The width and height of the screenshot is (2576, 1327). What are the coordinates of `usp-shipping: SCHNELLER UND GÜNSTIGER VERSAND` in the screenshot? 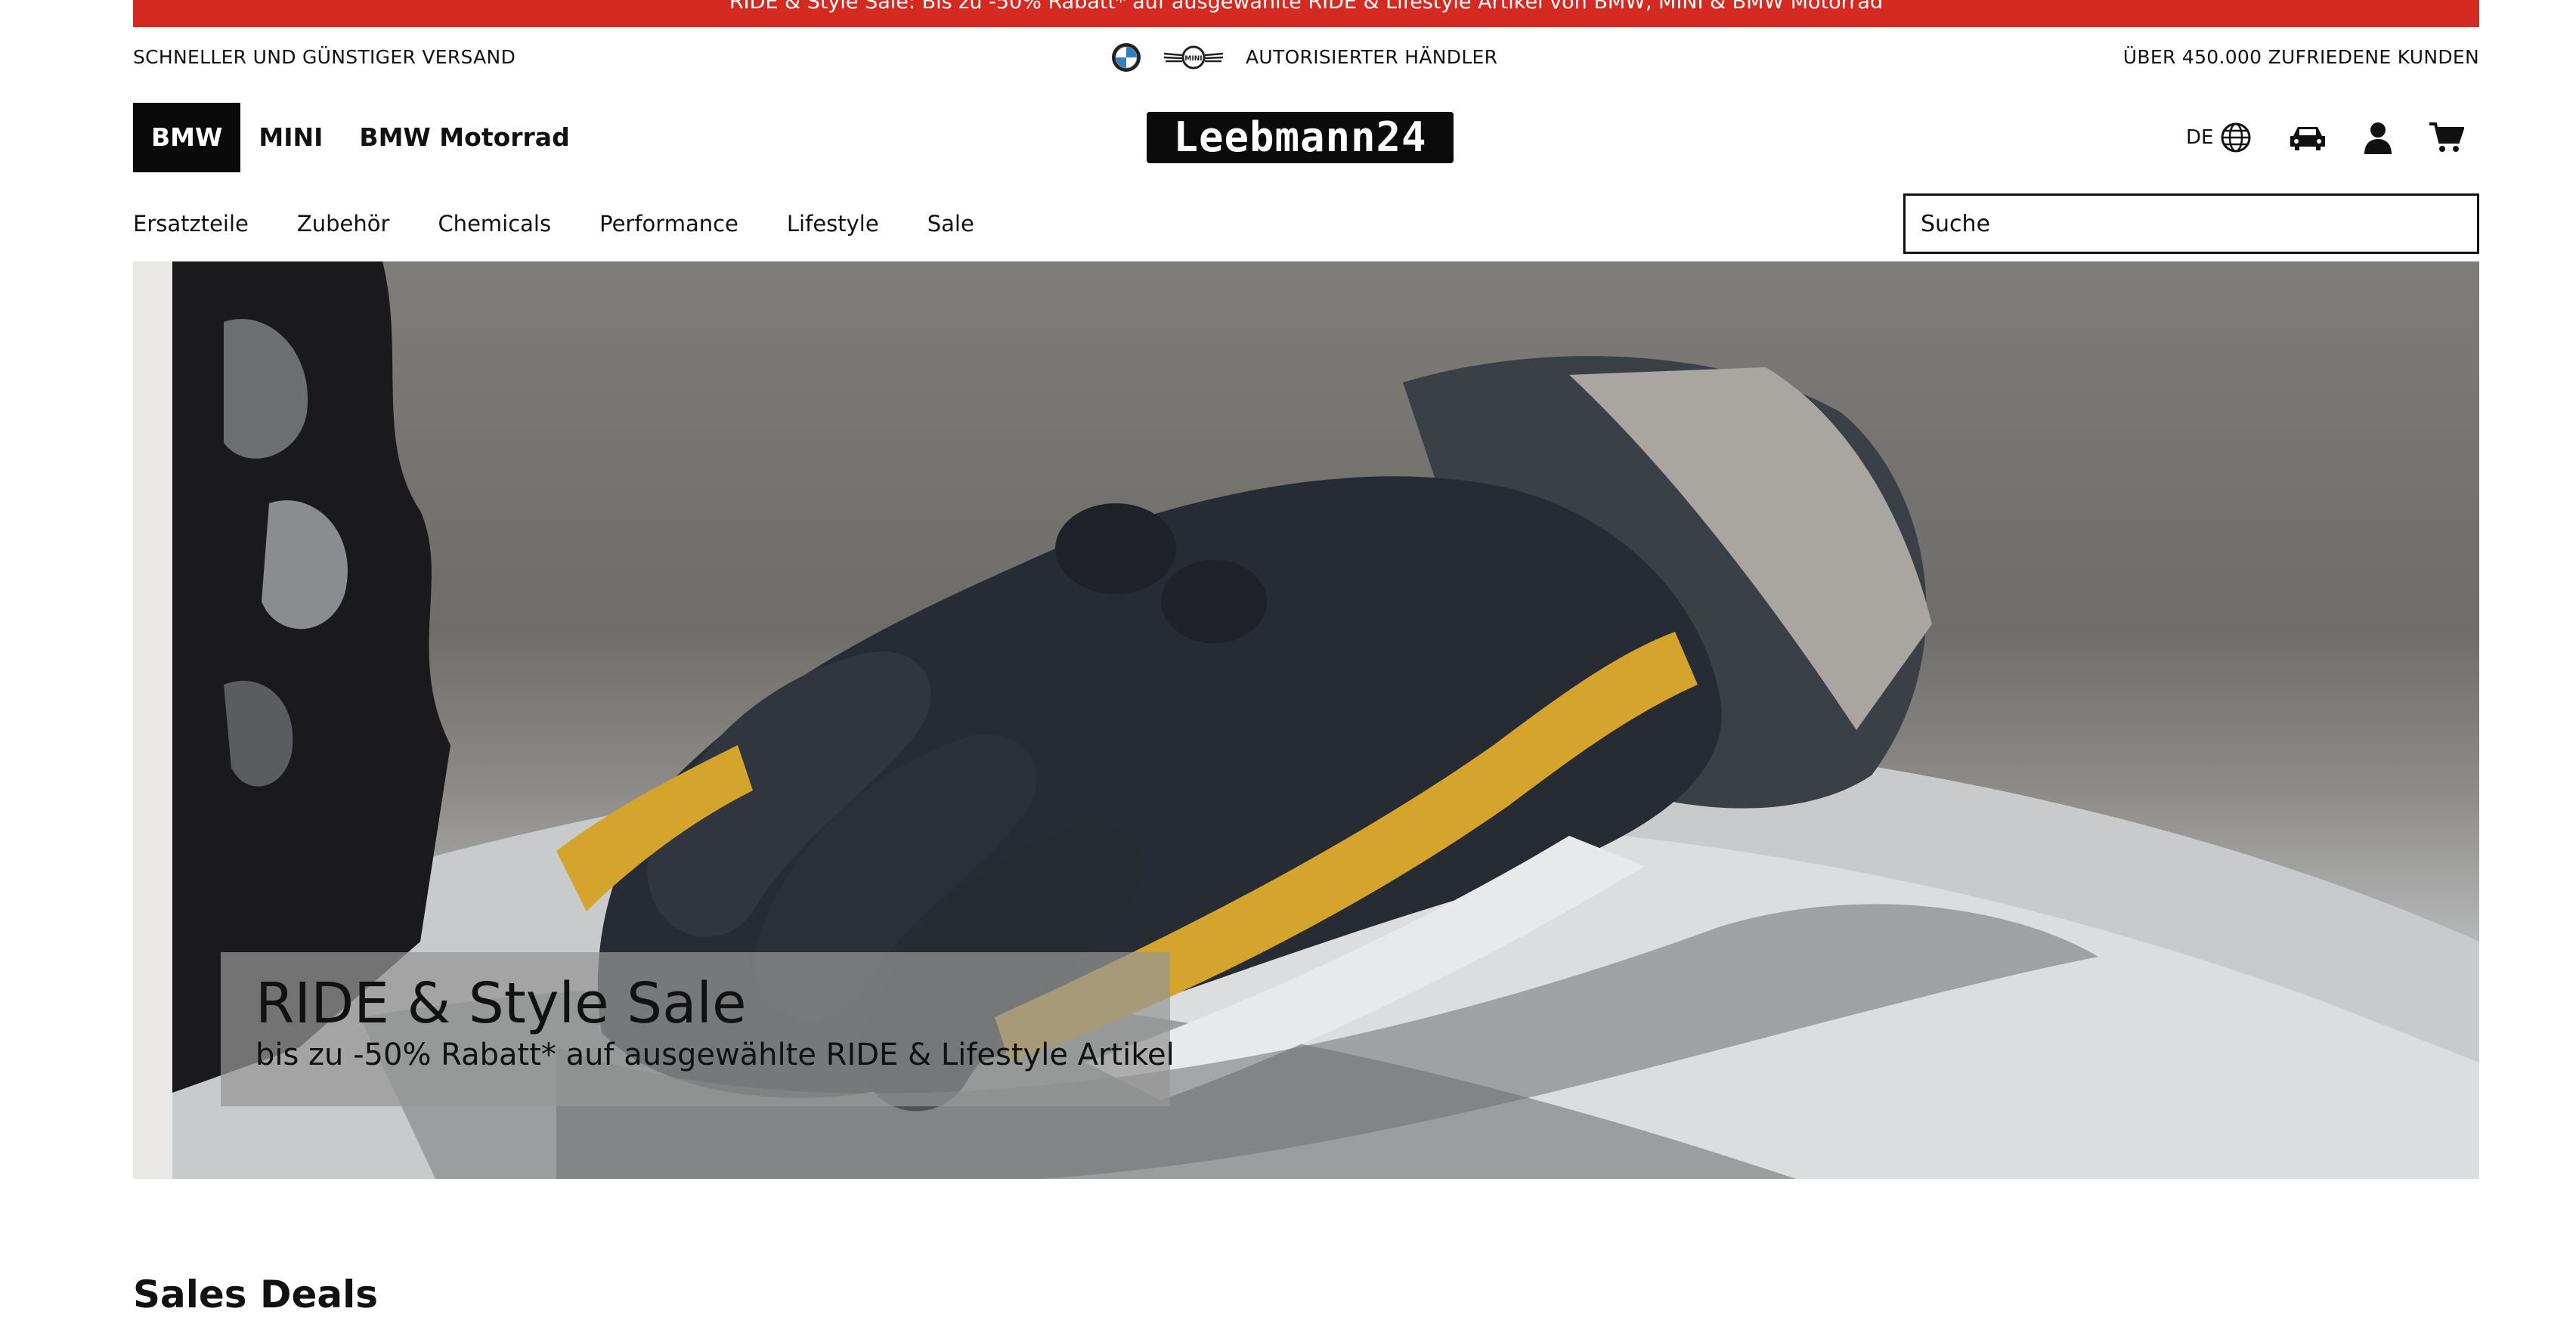 It's located at (324, 57).